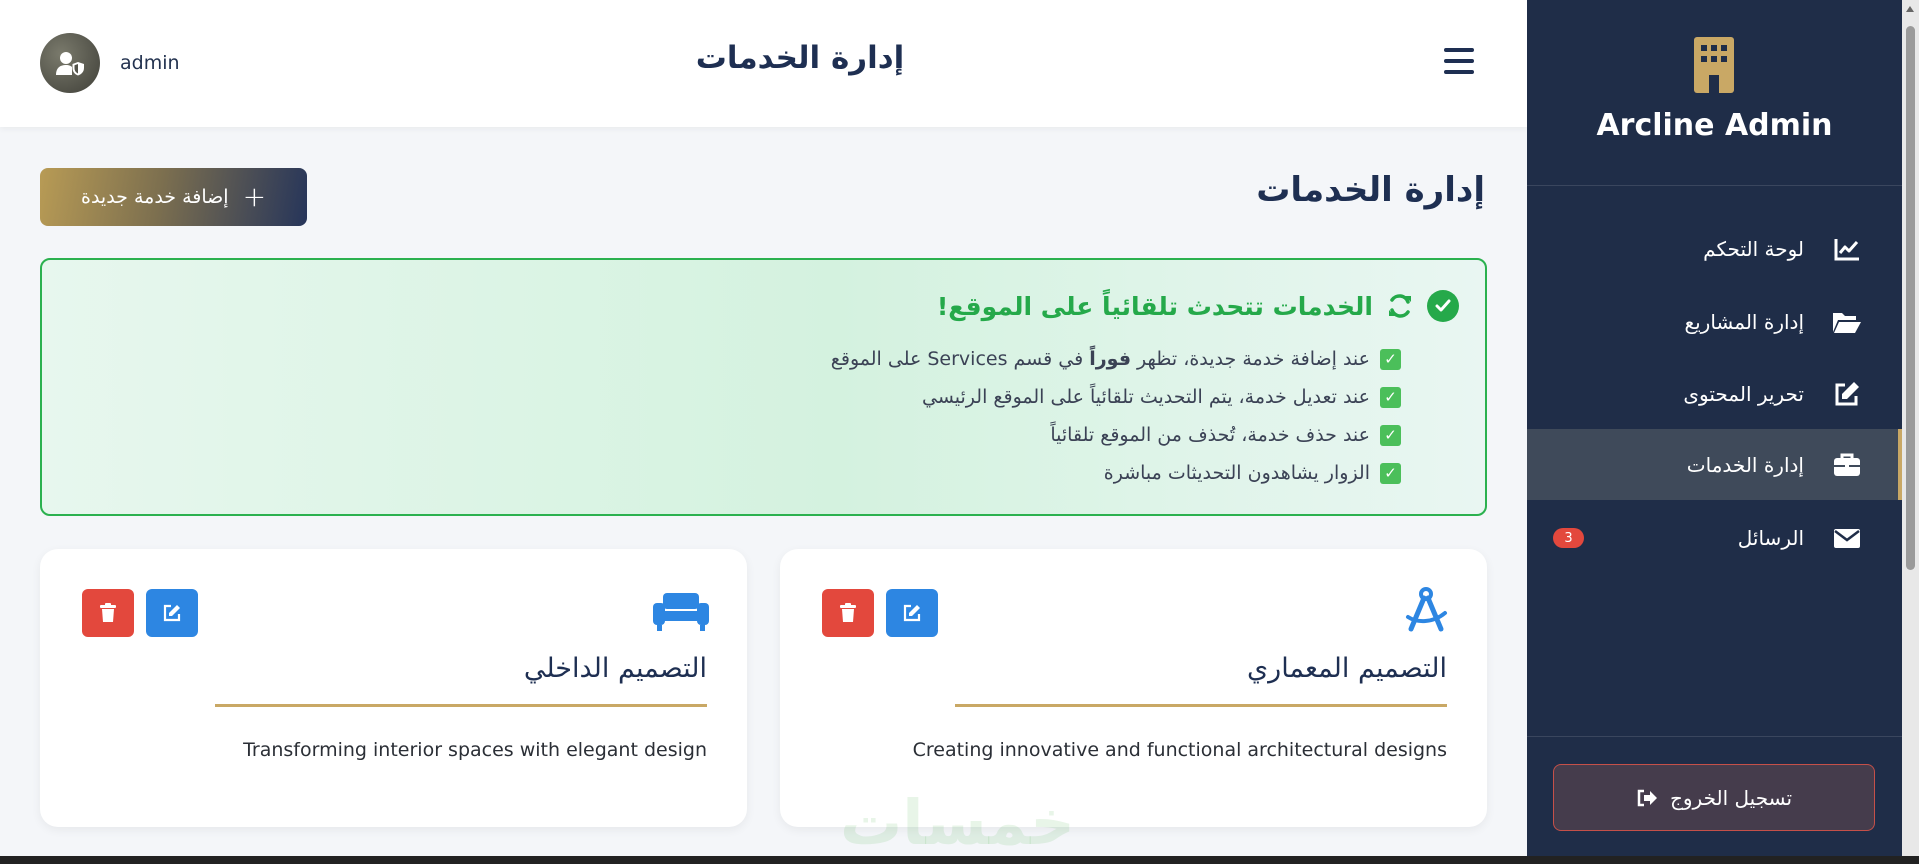 The image size is (1919, 864). What do you see at coordinates (154, 197) in the screenshot?
I see `add-service-label: إضافة خدمة جديدة` at bounding box center [154, 197].